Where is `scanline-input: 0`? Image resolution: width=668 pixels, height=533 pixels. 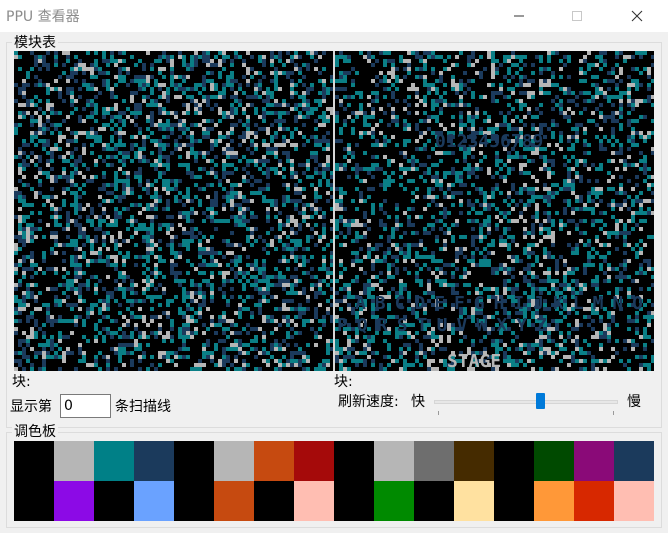 scanline-input: 0 is located at coordinates (85, 406).